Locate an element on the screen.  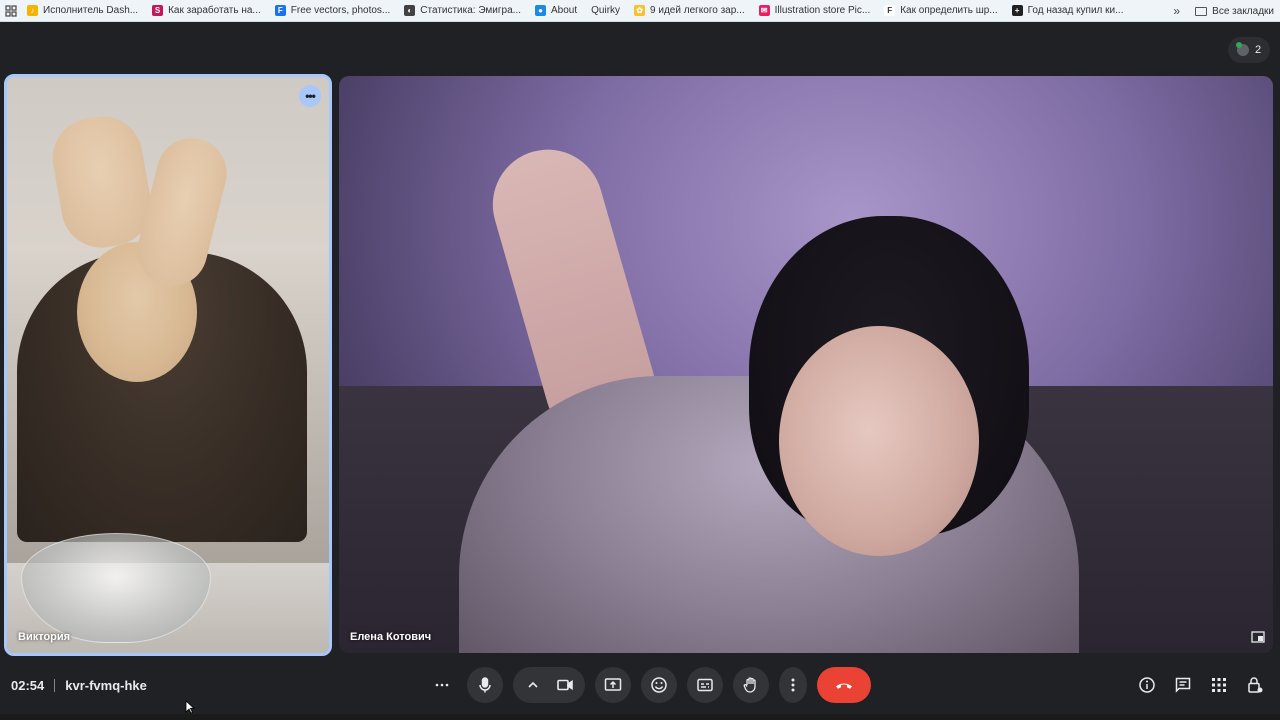
more-effects-button is located at coordinates (442, 685).